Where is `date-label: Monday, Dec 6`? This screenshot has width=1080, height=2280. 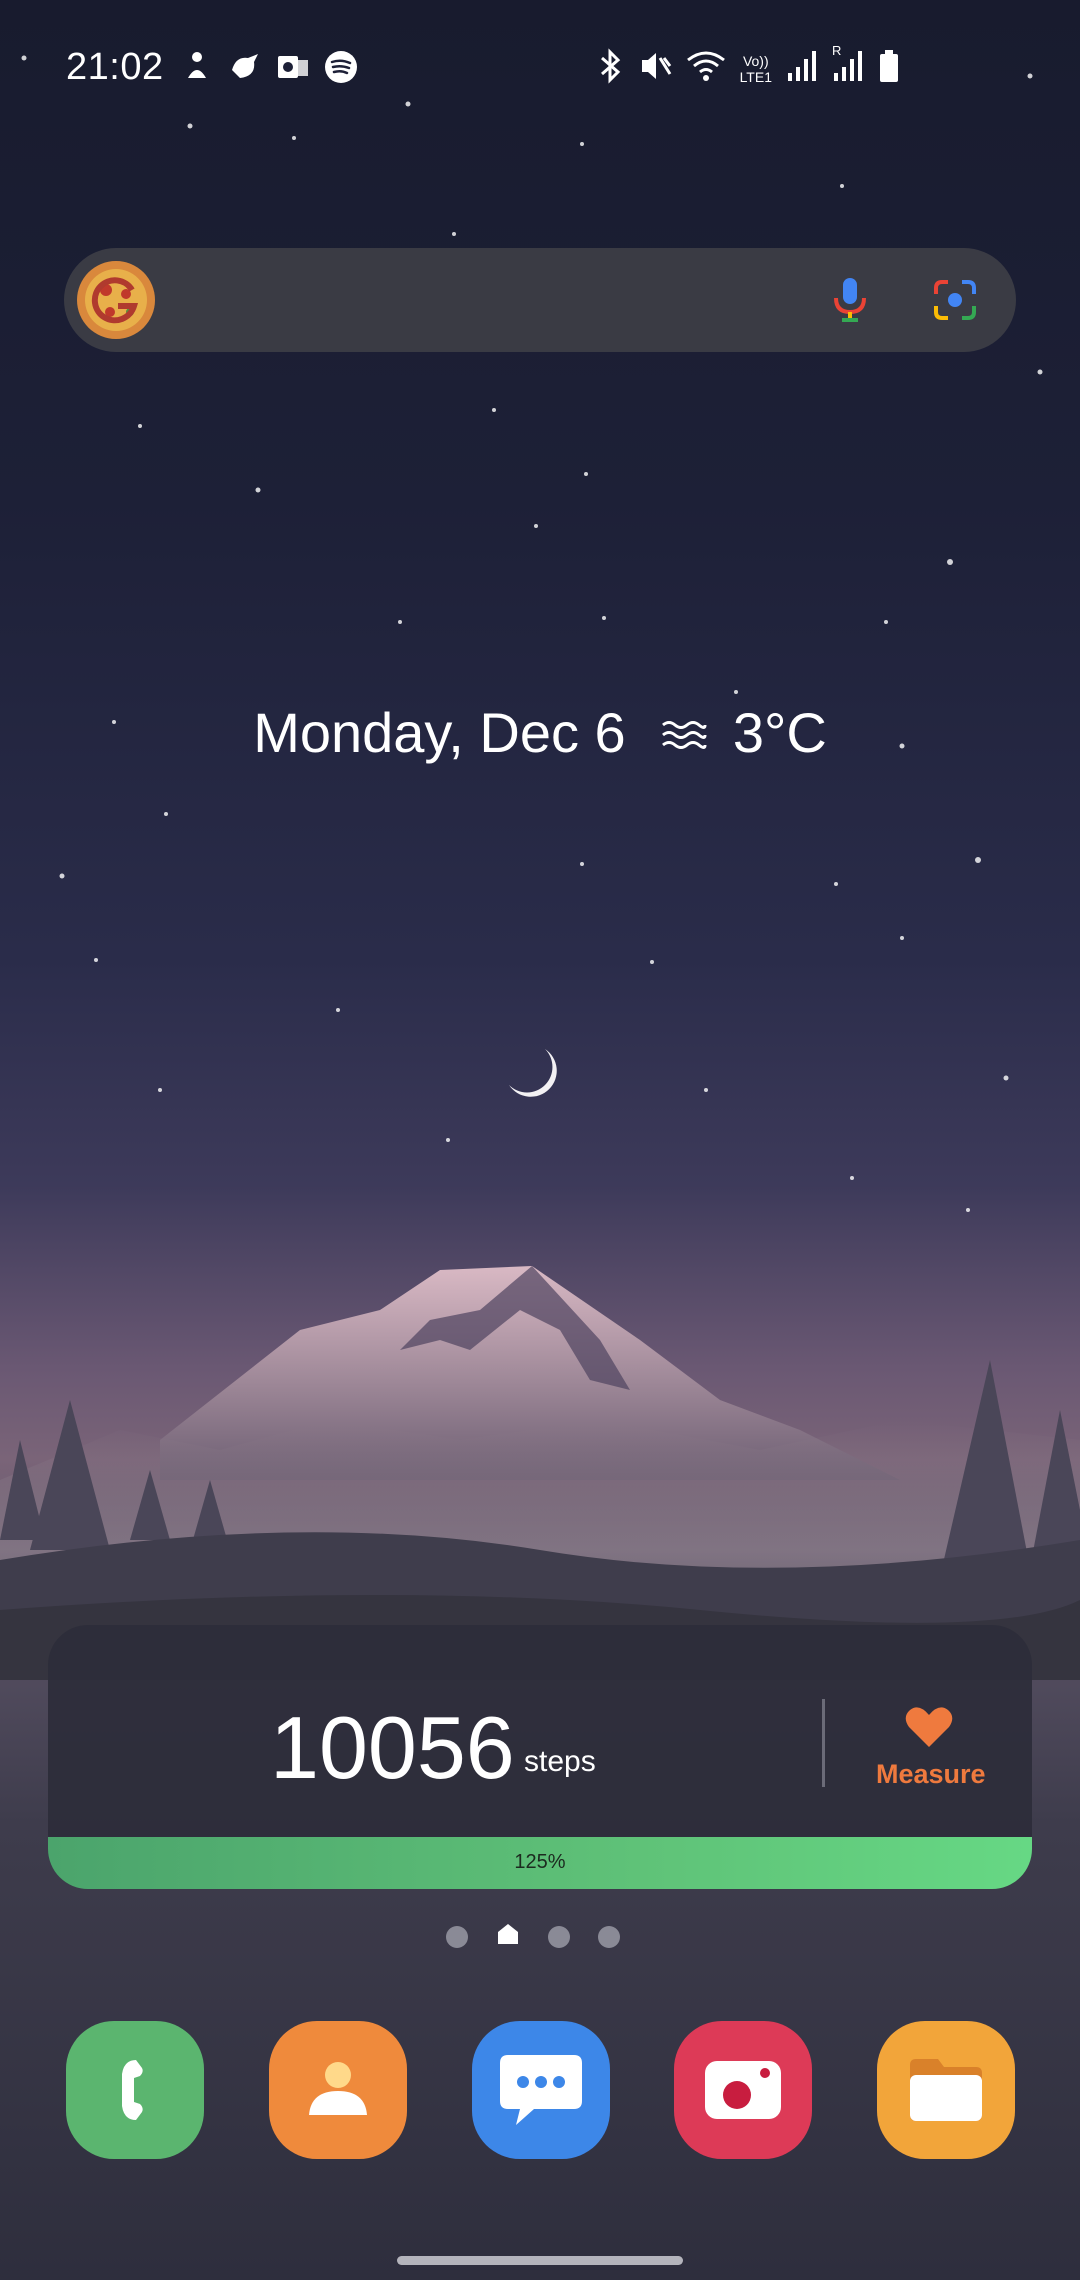 date-label: Monday, Dec 6 is located at coordinates (439, 732).